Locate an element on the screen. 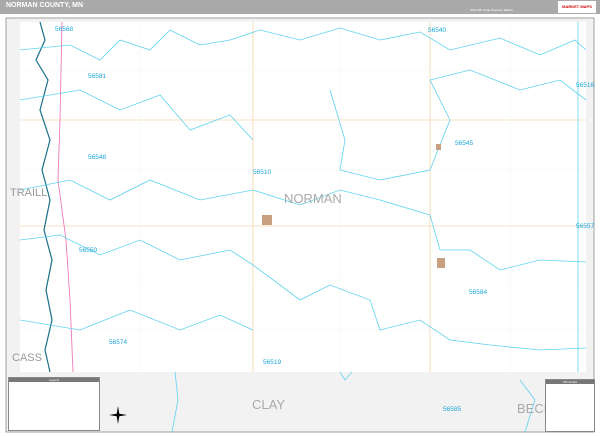 The image size is (600, 436). zip-label: 56510 is located at coordinates (262, 172).